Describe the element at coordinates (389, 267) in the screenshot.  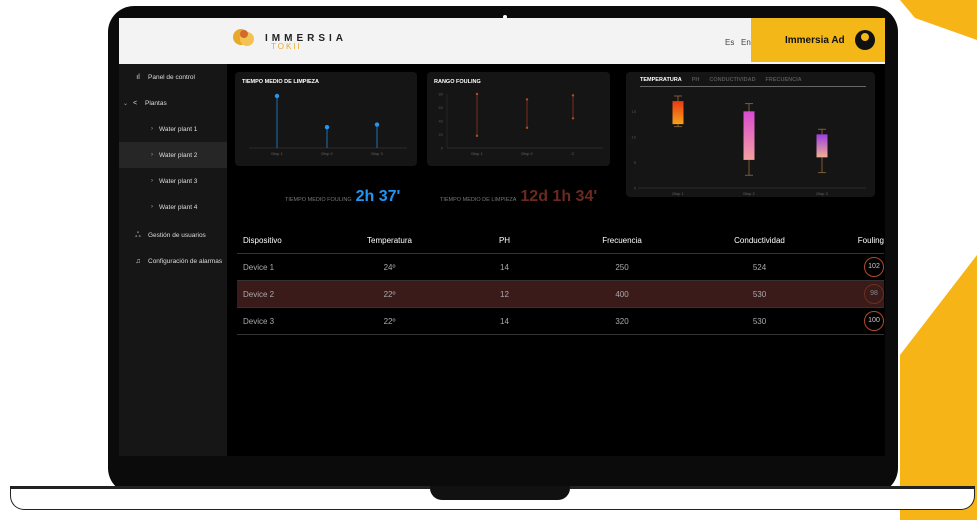
I see `cell-temperatura: 24º` at that location.